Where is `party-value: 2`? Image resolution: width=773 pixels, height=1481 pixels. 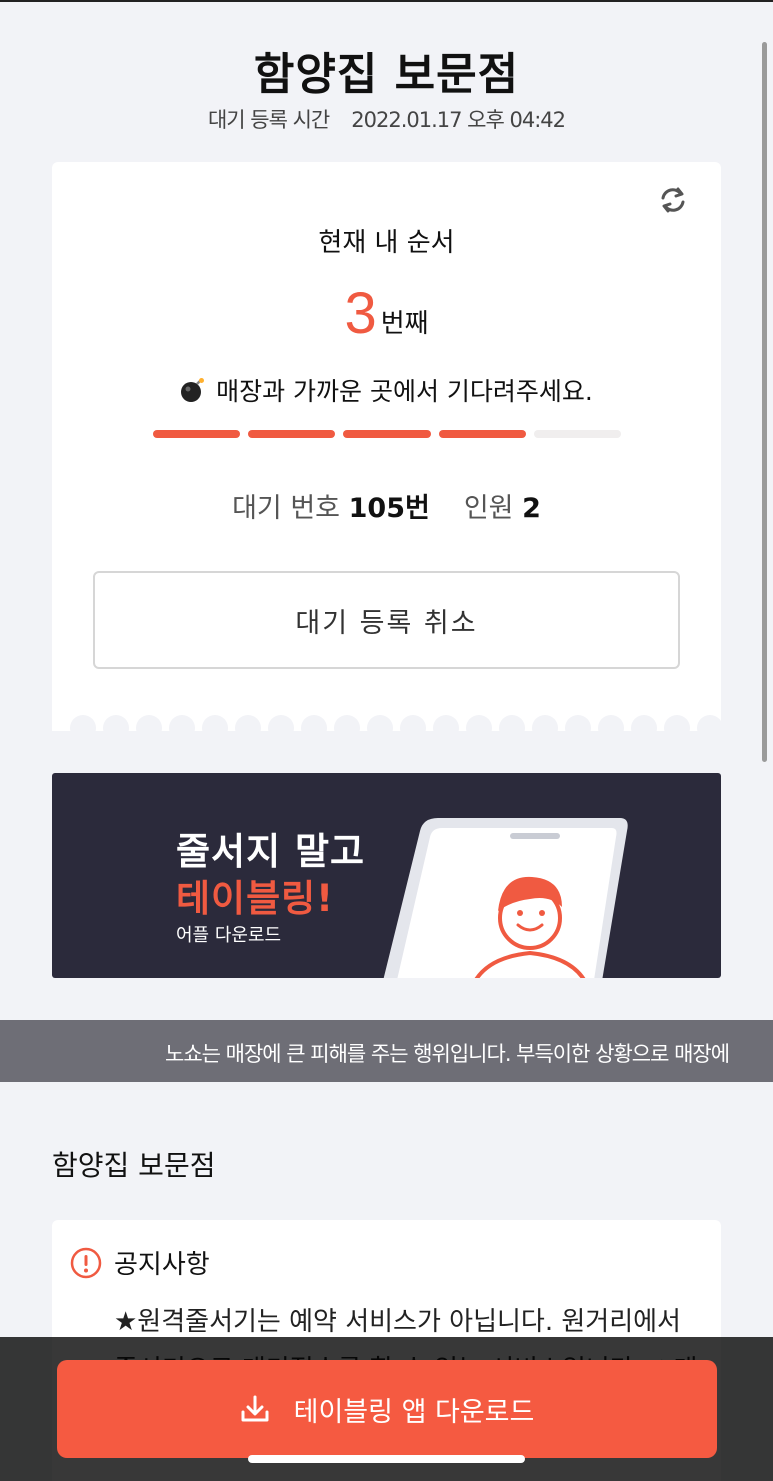
party-value: 2 is located at coordinates (531, 508).